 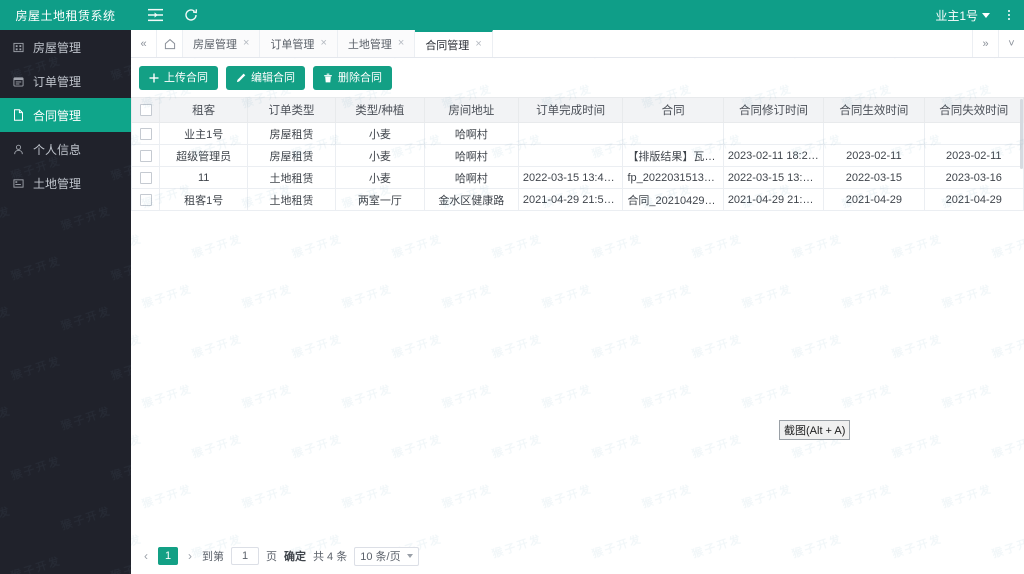 What do you see at coordinates (204, 155) in the screenshot?
I see `cell-tenant: 超级管理员` at bounding box center [204, 155].